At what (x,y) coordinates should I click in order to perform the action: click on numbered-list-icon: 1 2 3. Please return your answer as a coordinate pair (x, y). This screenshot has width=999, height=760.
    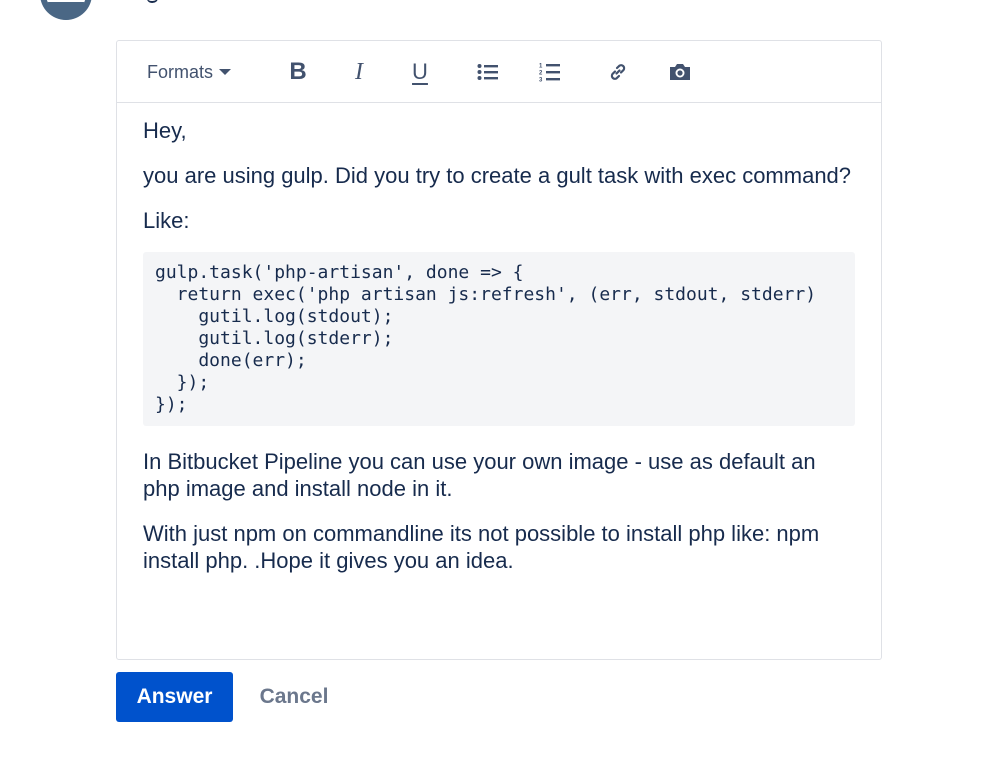
    Looking at the image, I should click on (550, 72).